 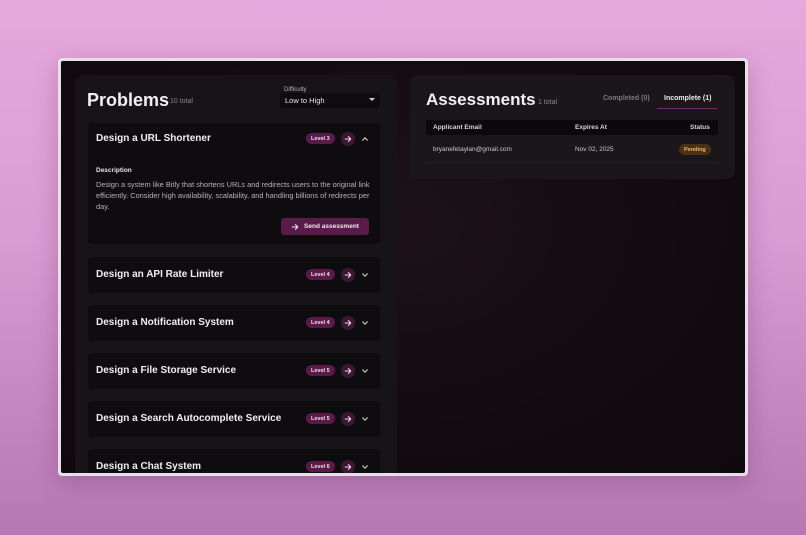 I want to click on send-assessment-button: Send assessment, so click(x=325, y=226).